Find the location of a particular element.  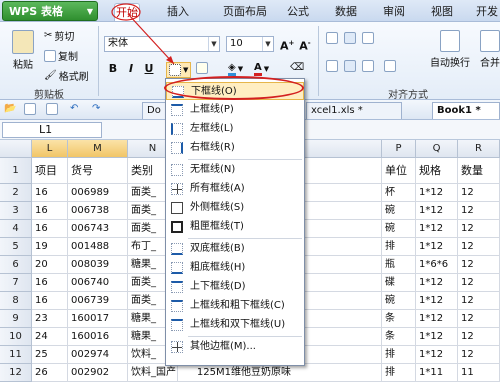

wps-app-menu-button: WPS 表格 ▼ is located at coordinates (50, 11).